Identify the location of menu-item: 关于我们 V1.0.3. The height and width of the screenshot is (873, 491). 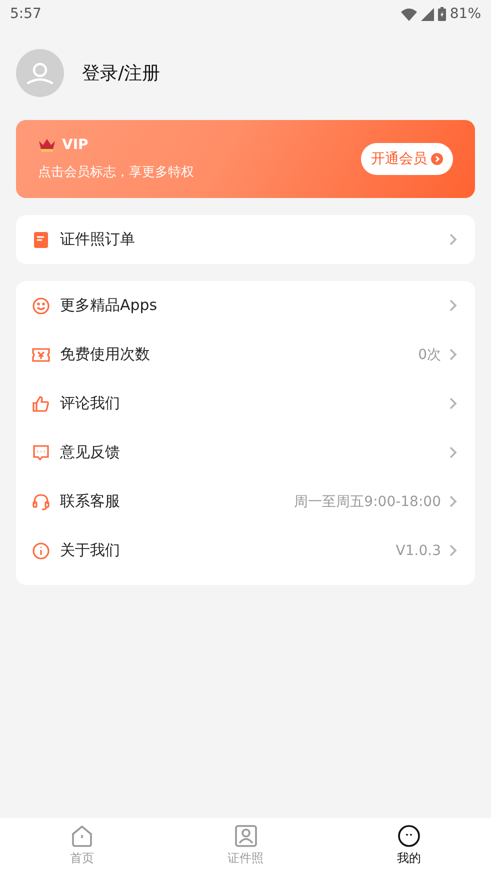
(245, 550).